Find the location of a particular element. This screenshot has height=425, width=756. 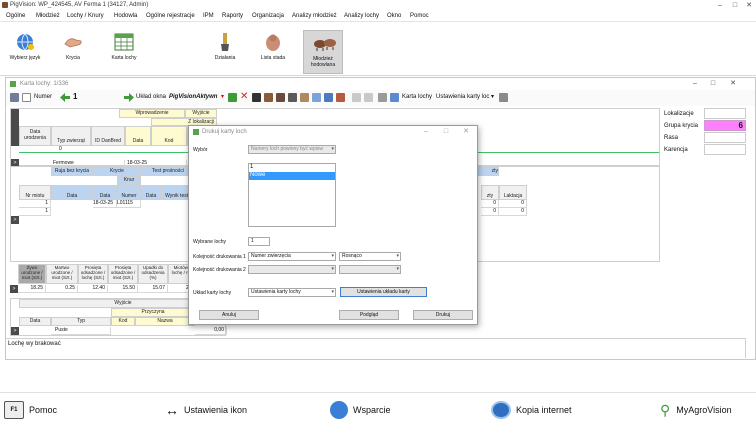

grupa-krycia-value: 6 is located at coordinates (725, 125).